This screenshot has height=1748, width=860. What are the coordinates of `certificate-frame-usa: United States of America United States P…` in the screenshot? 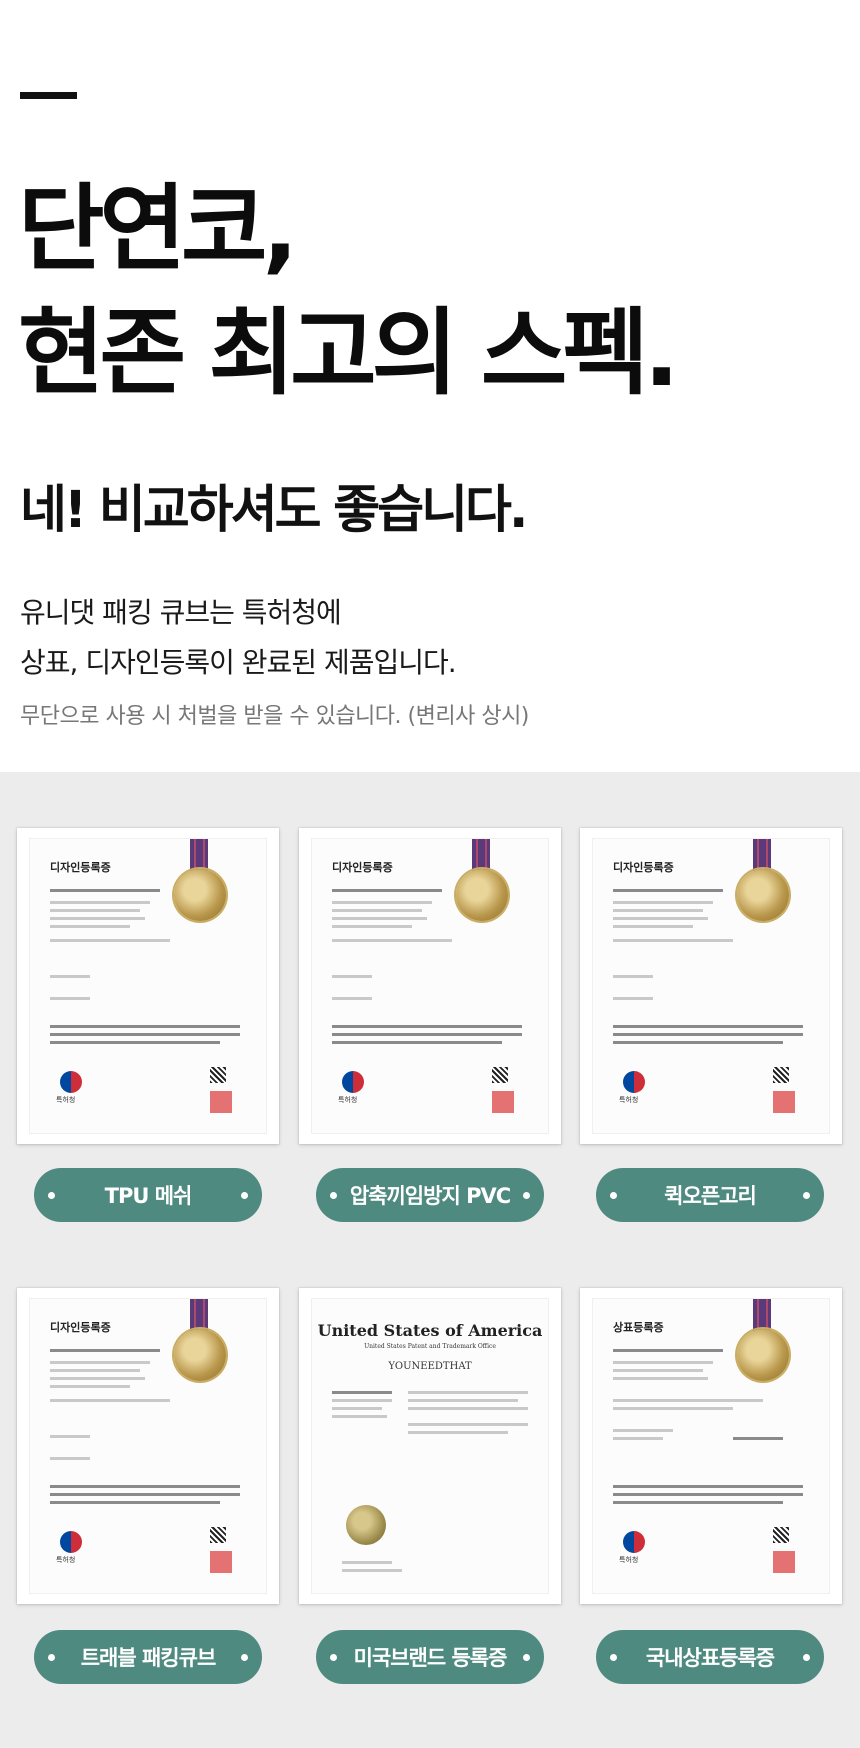 It's located at (430, 1446).